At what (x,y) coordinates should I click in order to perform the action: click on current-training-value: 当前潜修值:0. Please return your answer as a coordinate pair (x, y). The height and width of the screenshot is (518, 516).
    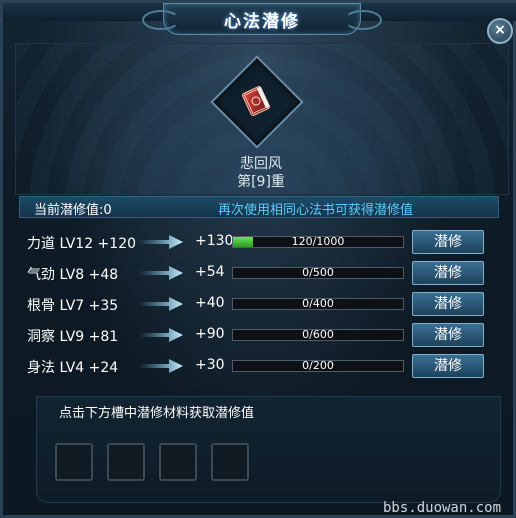
    Looking at the image, I should click on (73, 208).